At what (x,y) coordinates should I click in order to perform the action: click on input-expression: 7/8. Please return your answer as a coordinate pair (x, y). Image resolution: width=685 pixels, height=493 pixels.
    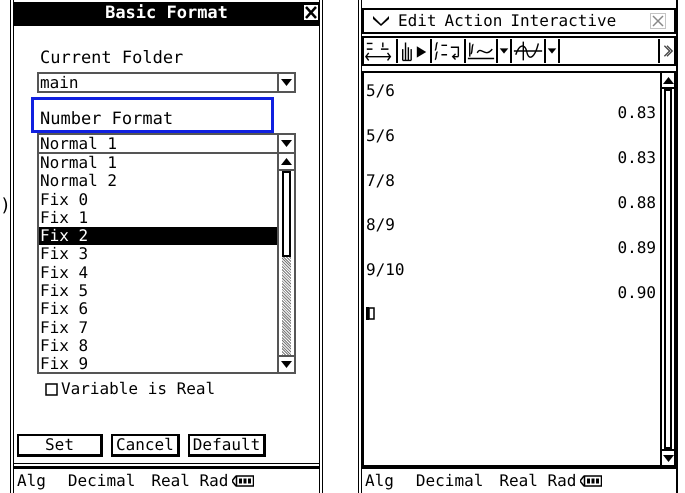
    Looking at the image, I should click on (380, 180).